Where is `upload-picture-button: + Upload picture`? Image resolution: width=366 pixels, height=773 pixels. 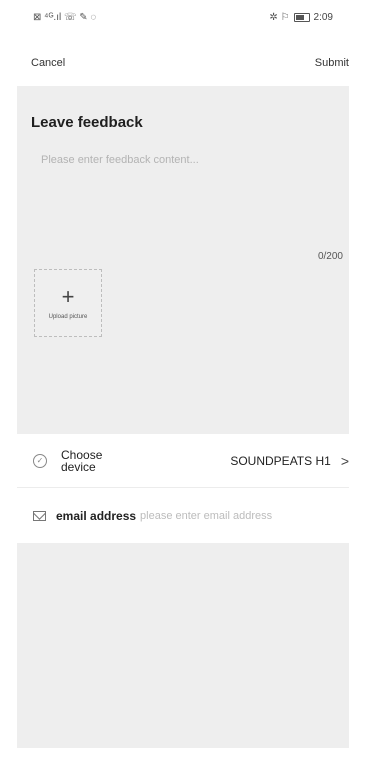
upload-picture-button: + Upload picture is located at coordinates (68, 303).